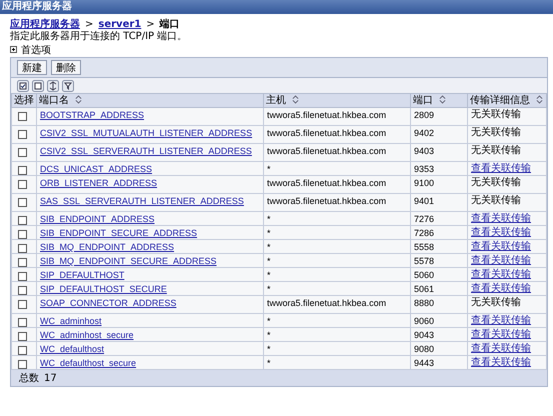 This screenshot has height=416, width=553. I want to click on column-header: 主机, so click(337, 101).